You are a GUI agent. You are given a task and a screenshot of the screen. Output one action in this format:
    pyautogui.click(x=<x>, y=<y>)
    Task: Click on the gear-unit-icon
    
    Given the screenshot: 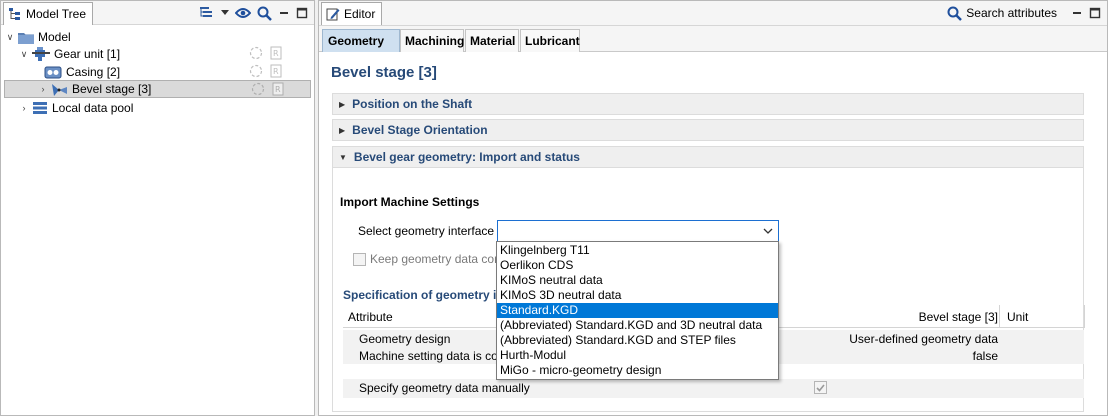 What is the action you would take?
    pyautogui.click(x=41, y=54)
    